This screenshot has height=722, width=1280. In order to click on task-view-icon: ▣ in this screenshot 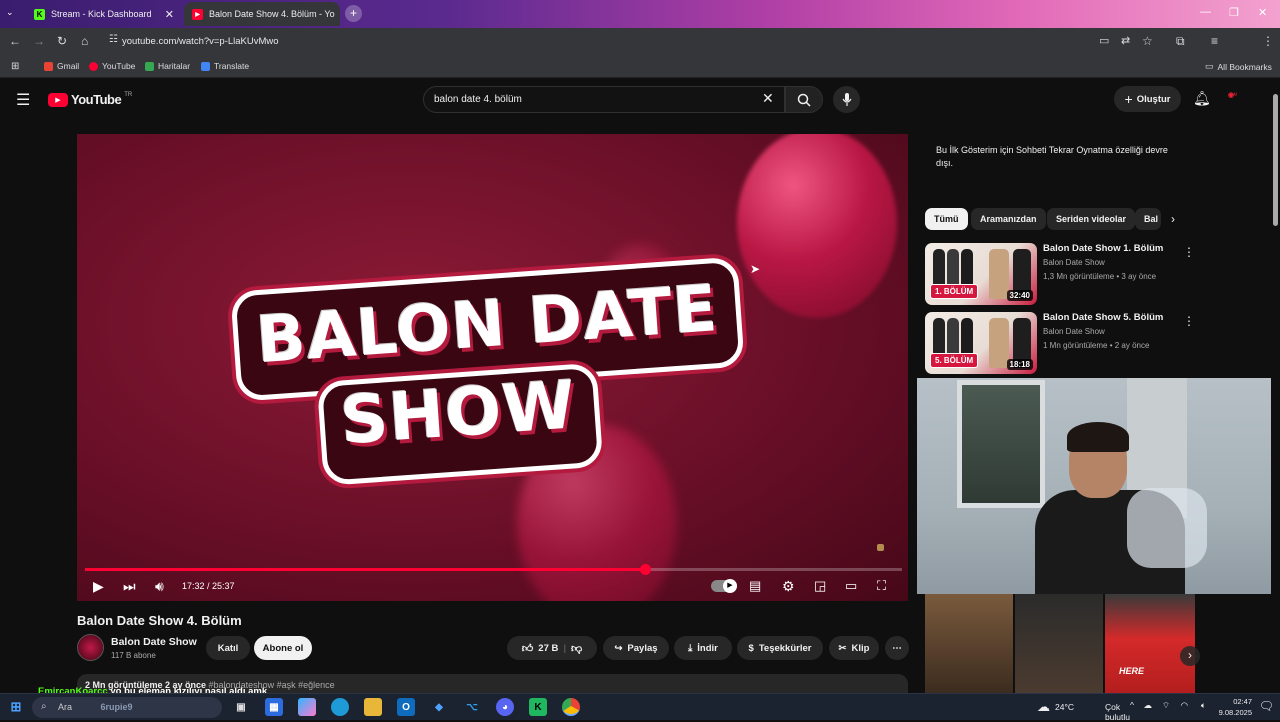, I will do `click(241, 707)`.